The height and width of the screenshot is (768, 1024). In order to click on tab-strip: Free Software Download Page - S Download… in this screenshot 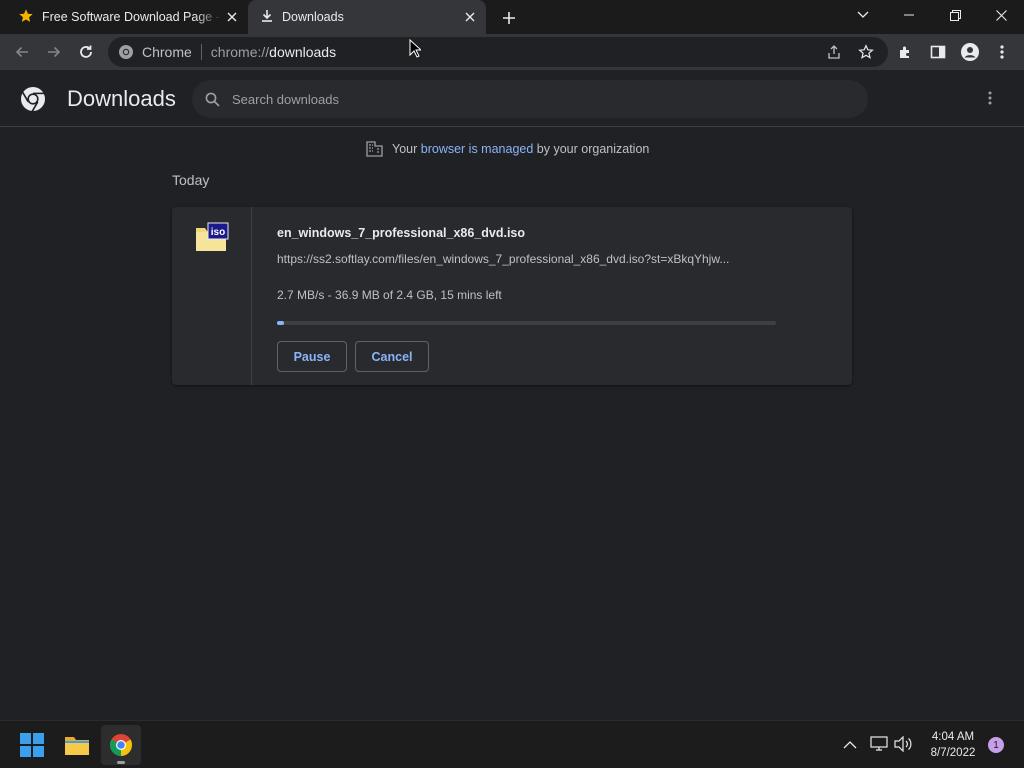, I will do `click(512, 17)`.